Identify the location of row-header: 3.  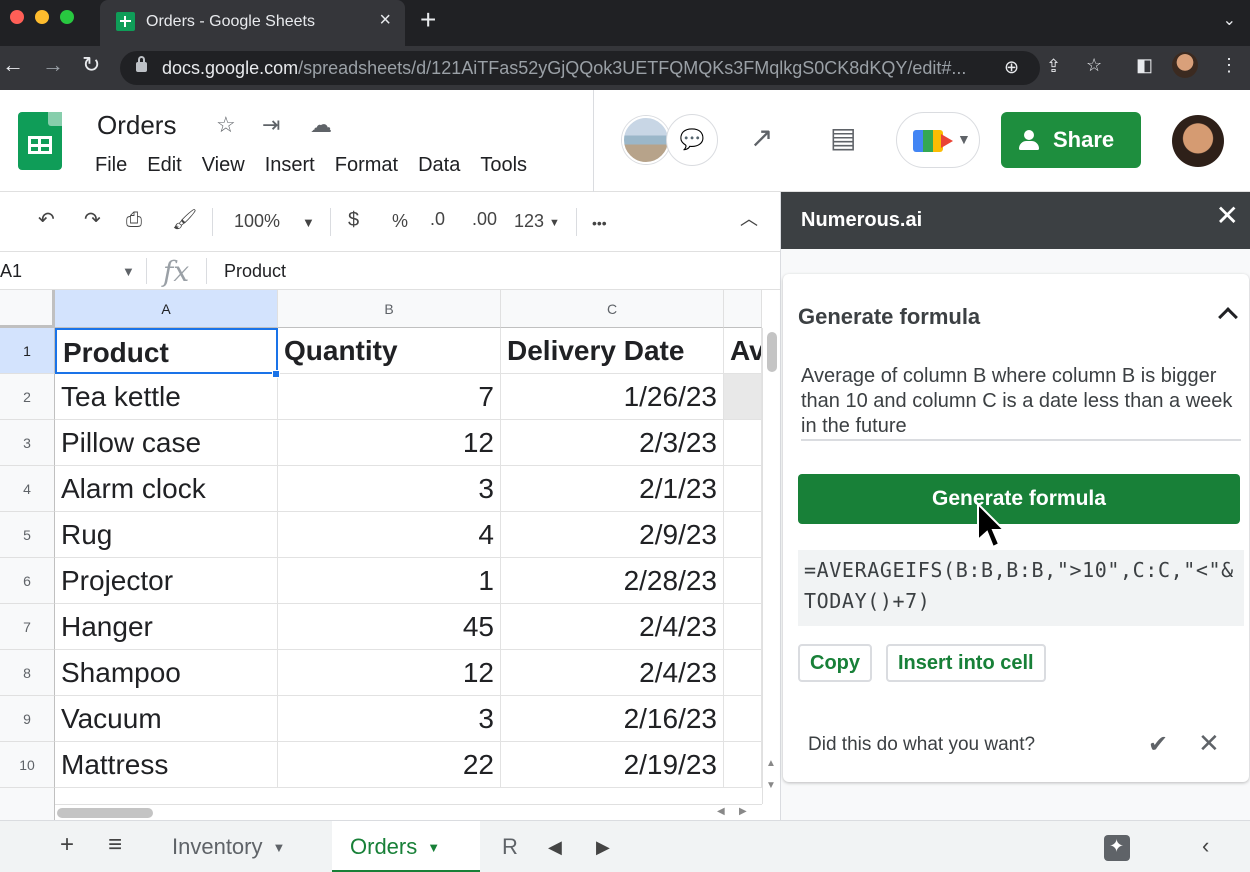
(27, 443).